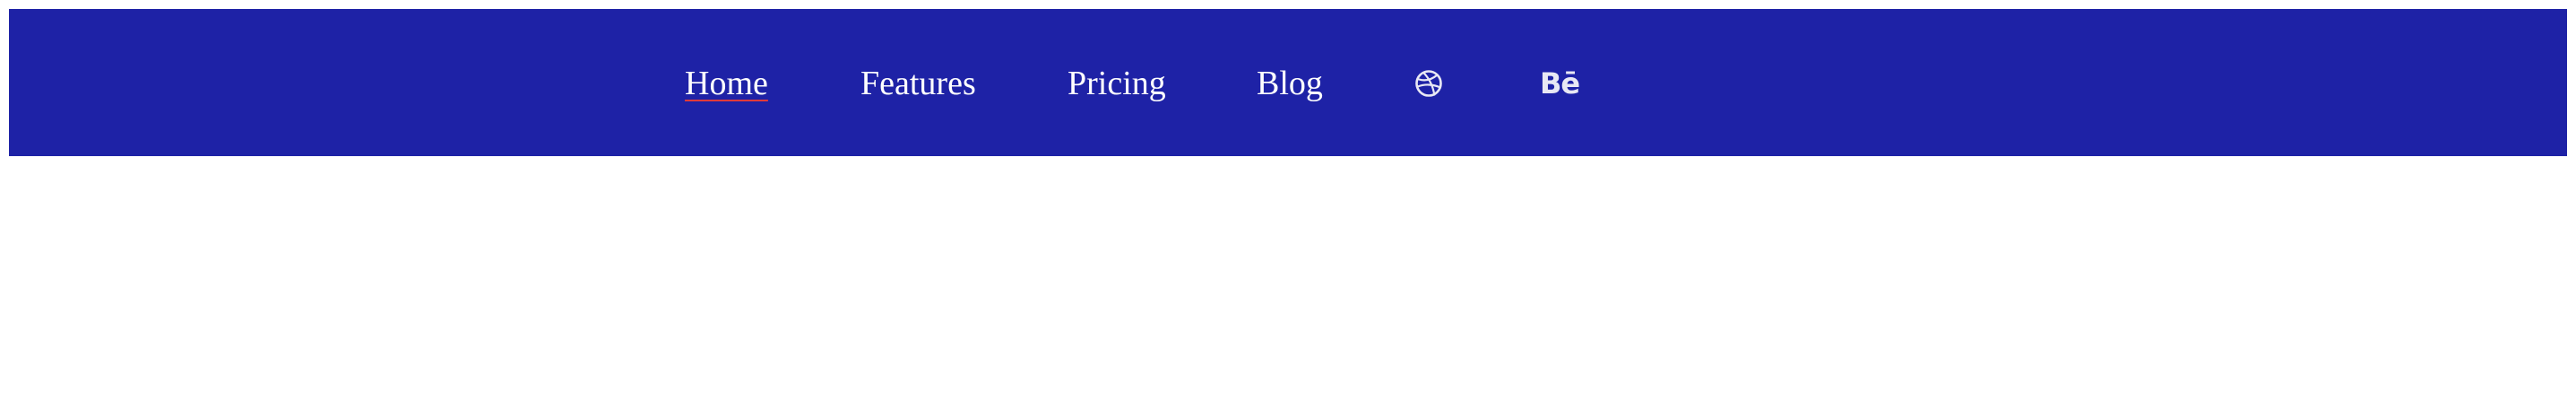  I want to click on nav-link-pricing: Pricing, so click(1117, 83).